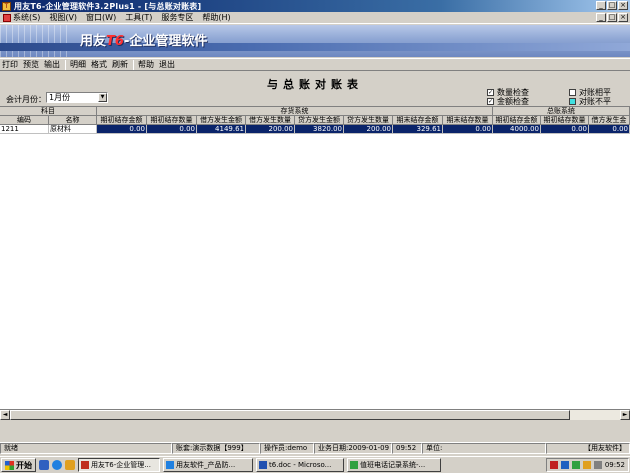 Image resolution: width=630 pixels, height=473 pixels. I want to click on menu-view: 视图(V), so click(63, 17).